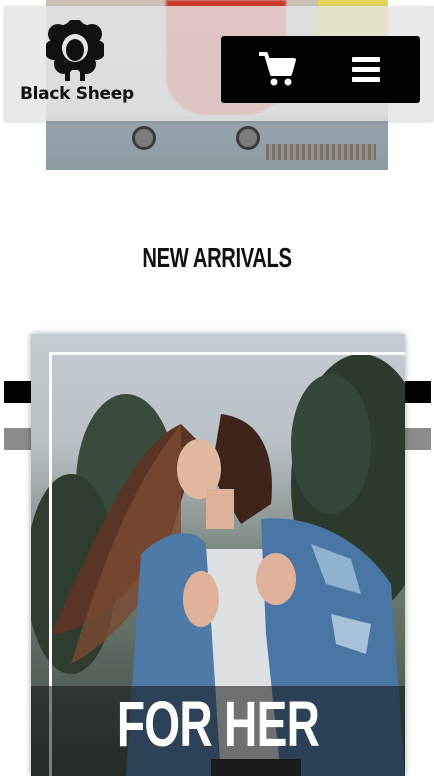 The width and height of the screenshot is (434, 776). What do you see at coordinates (321, 152) in the screenshot?
I see `hero-grate` at bounding box center [321, 152].